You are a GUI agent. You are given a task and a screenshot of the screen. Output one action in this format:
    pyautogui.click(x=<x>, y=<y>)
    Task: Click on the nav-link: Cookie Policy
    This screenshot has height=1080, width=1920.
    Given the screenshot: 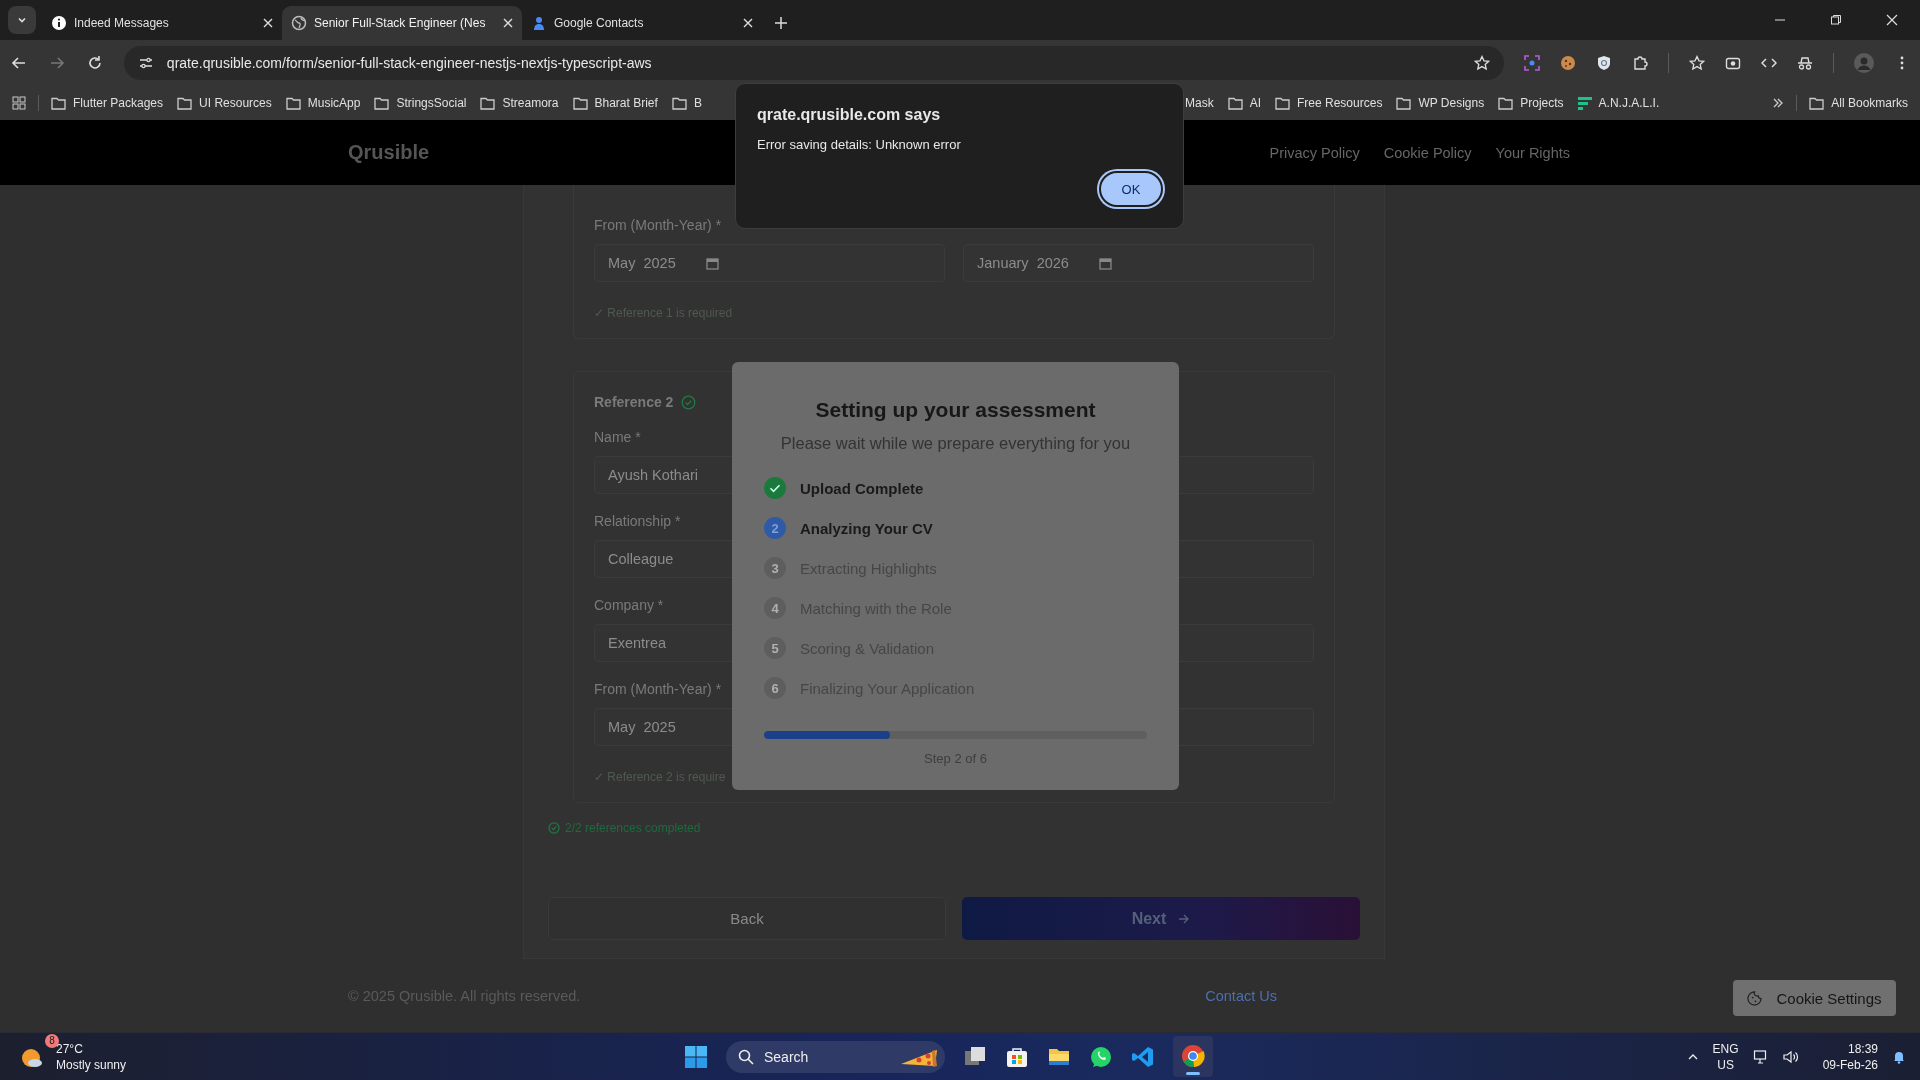 What is the action you would take?
    pyautogui.click(x=1427, y=152)
    